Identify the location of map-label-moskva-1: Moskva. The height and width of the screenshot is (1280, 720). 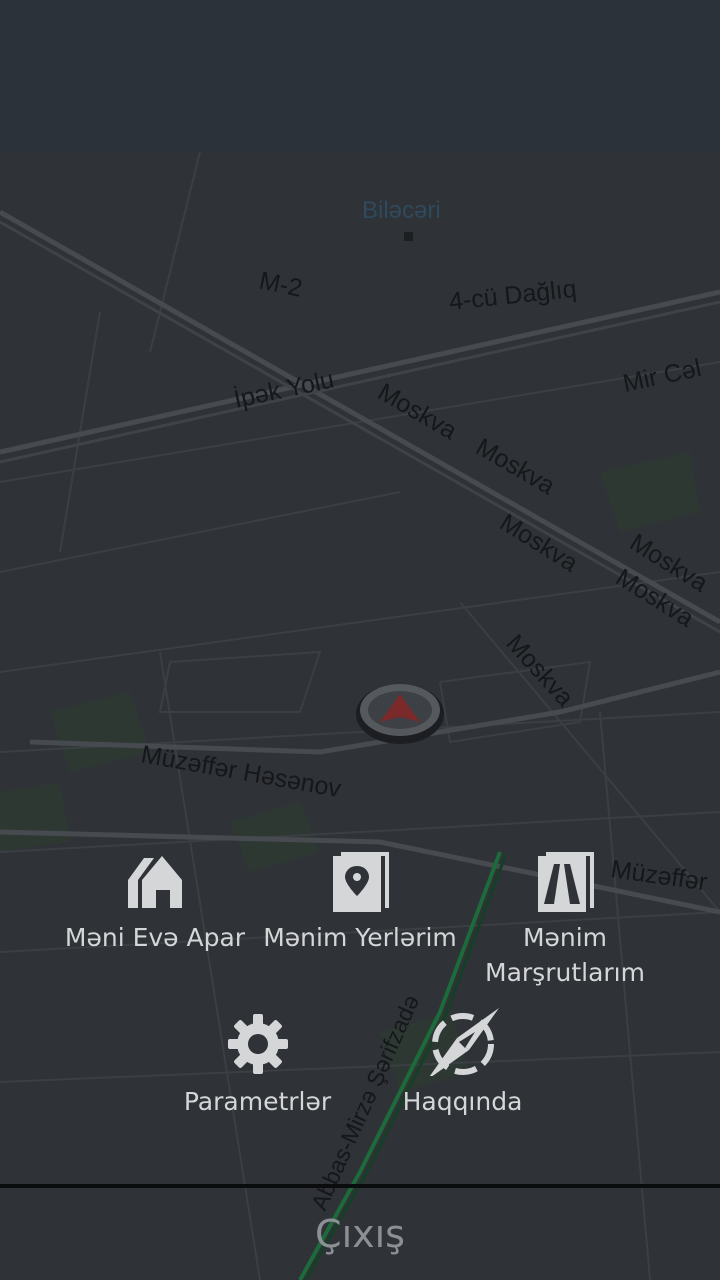
(417, 411).